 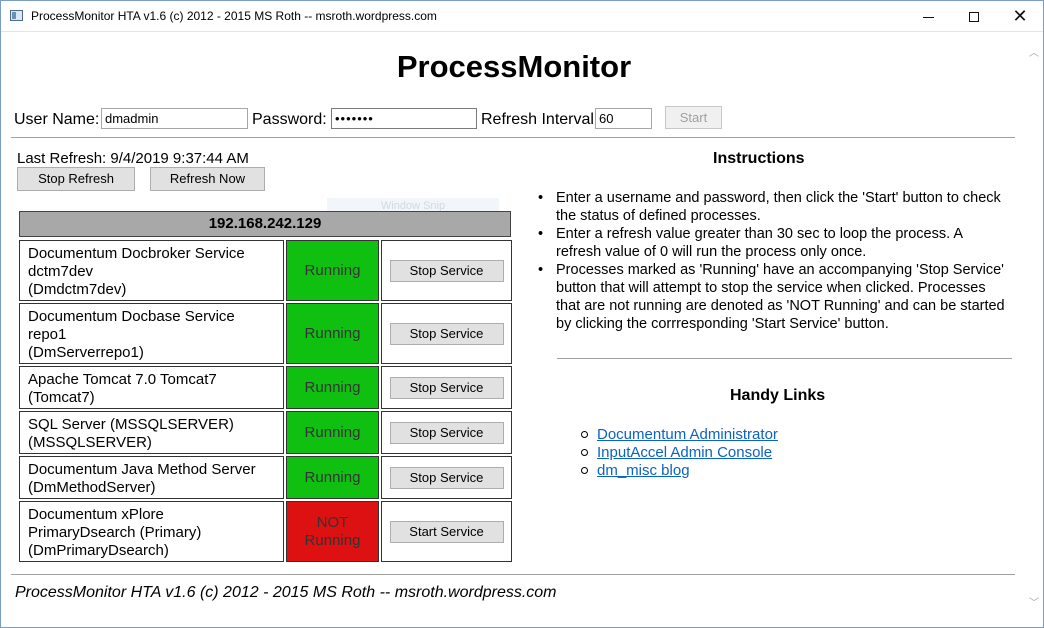 What do you see at coordinates (98, 550) in the screenshot?
I see `service-key: (DmPrimaryDsearch)` at bounding box center [98, 550].